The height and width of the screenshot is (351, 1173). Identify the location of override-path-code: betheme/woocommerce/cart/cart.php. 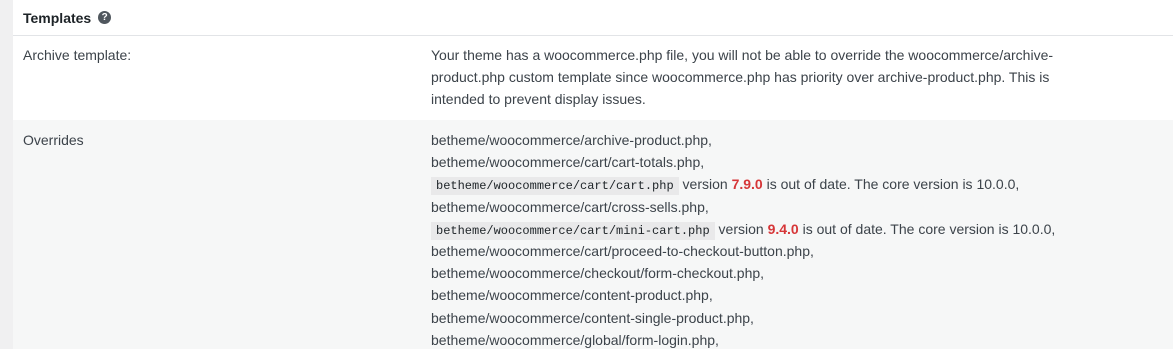
(555, 186).